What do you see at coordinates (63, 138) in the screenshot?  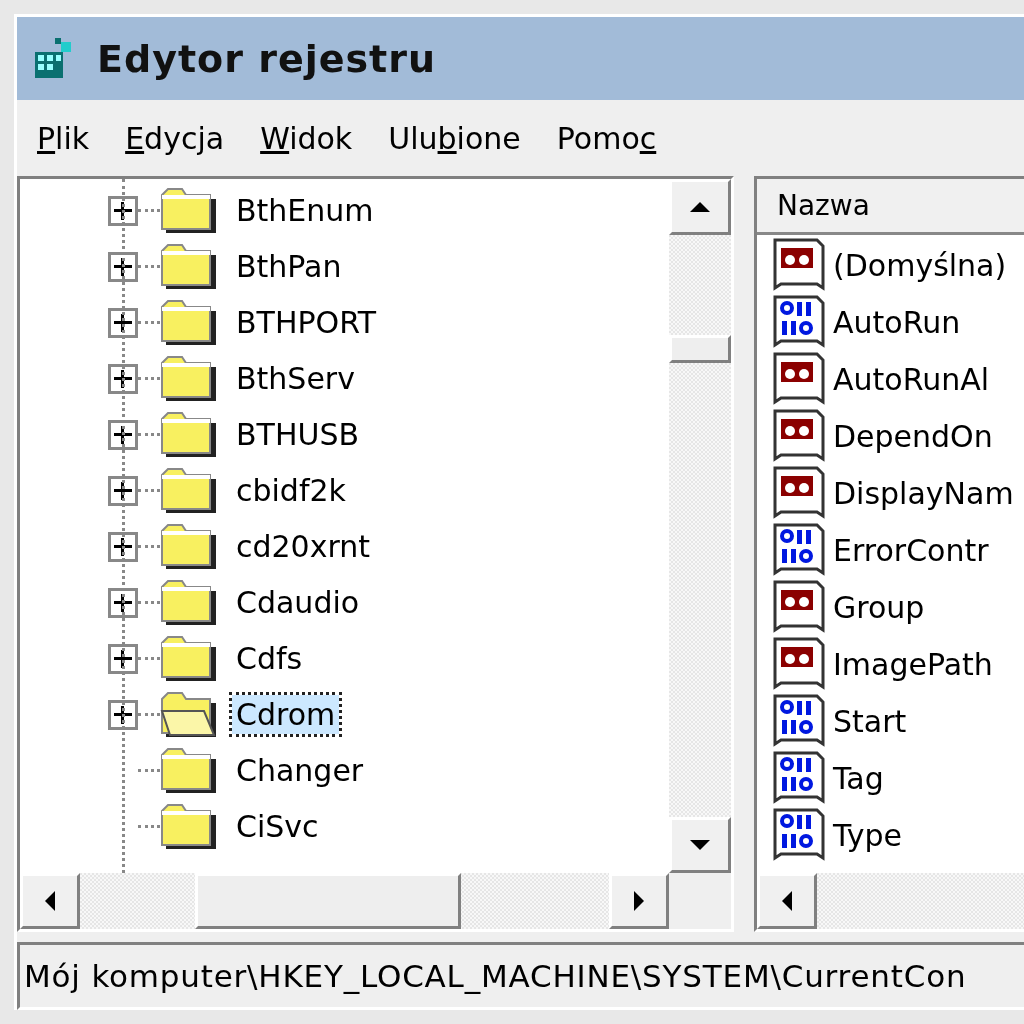 I see `menu-item: Plik` at bounding box center [63, 138].